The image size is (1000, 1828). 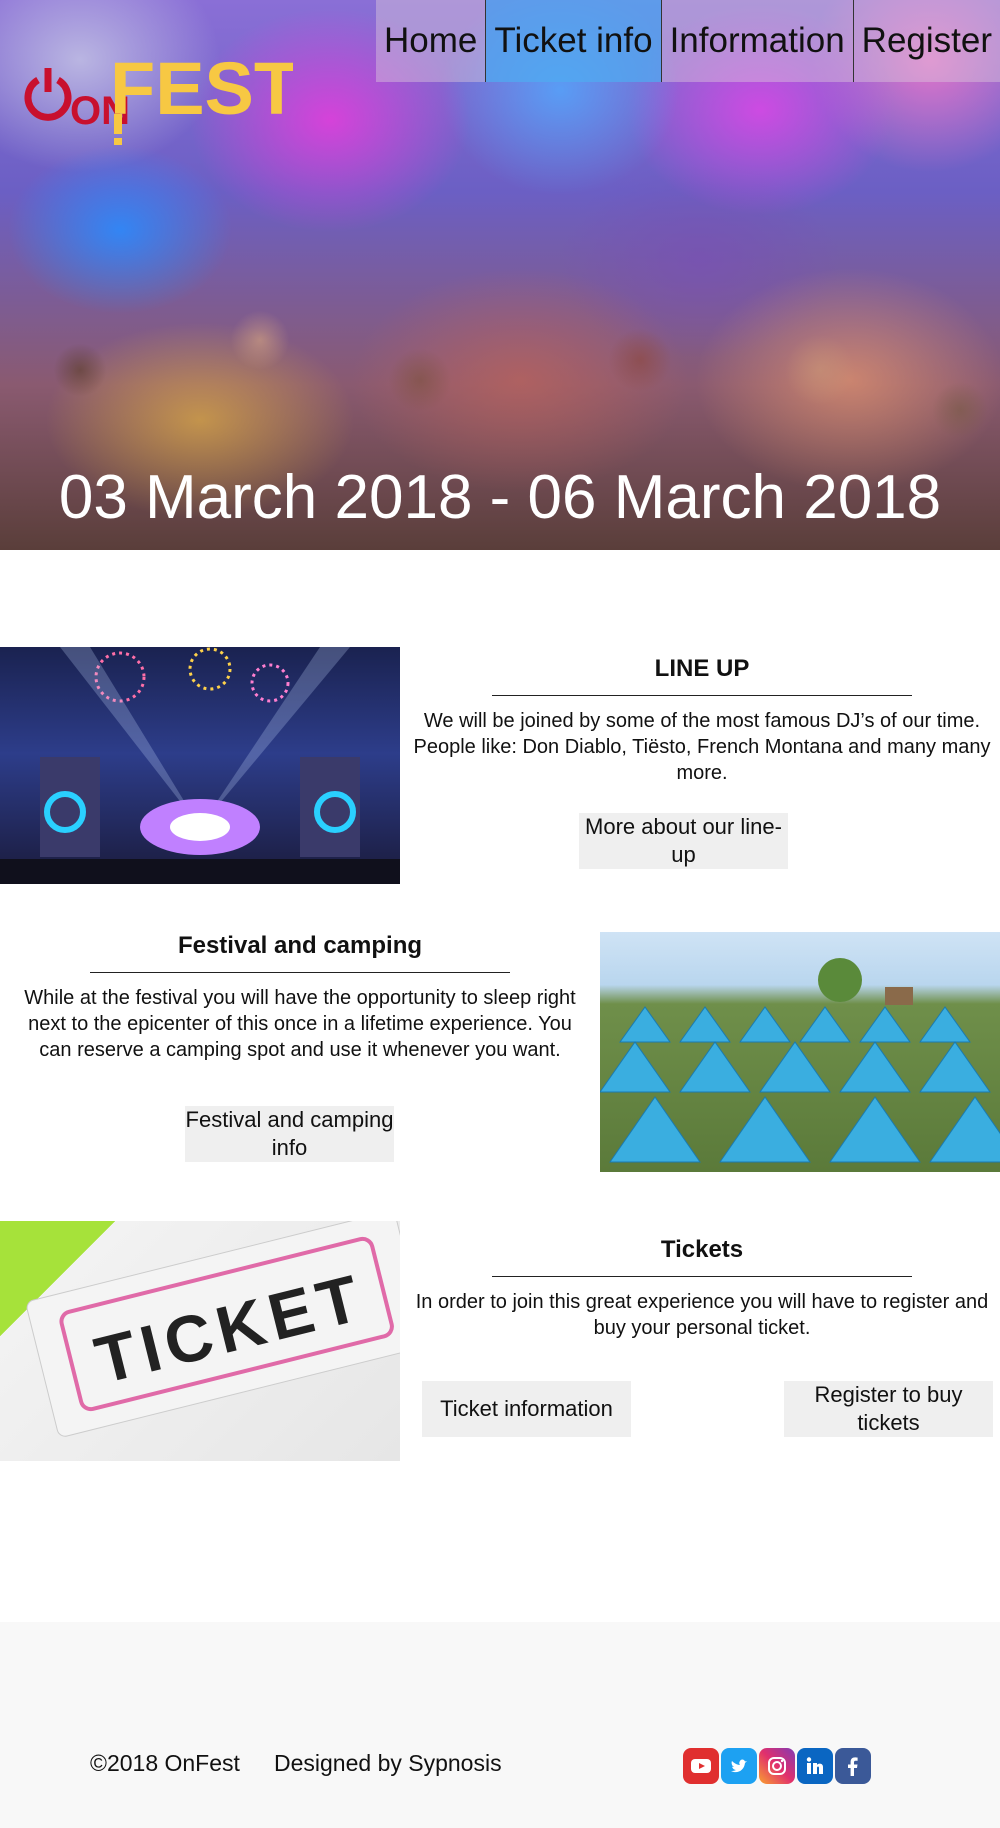 What do you see at coordinates (756, 41) in the screenshot?
I see `nav-information: Information` at bounding box center [756, 41].